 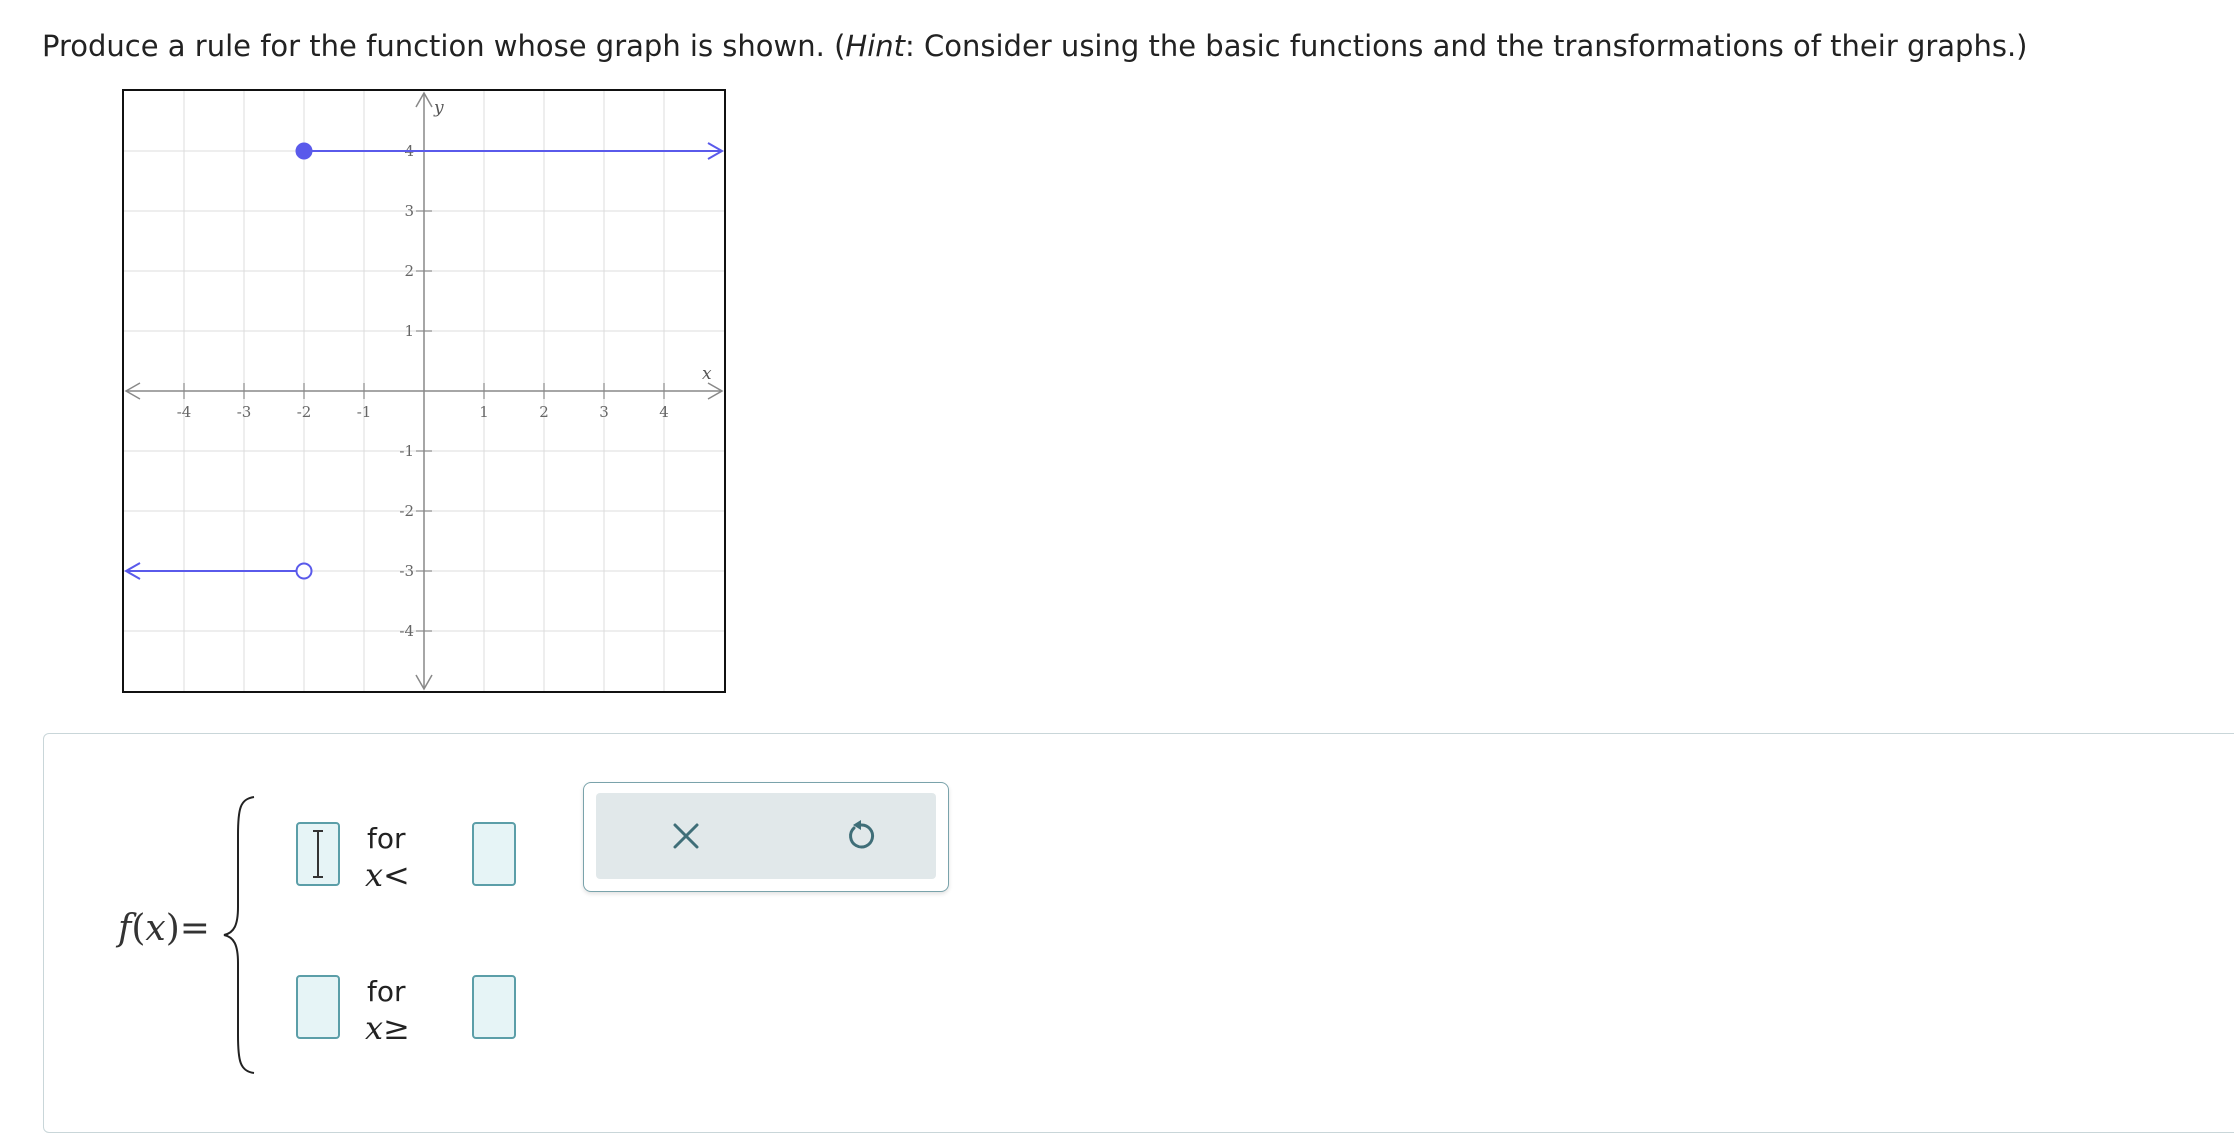 I want to click on x-tick-label: -2, so click(x=304, y=412).